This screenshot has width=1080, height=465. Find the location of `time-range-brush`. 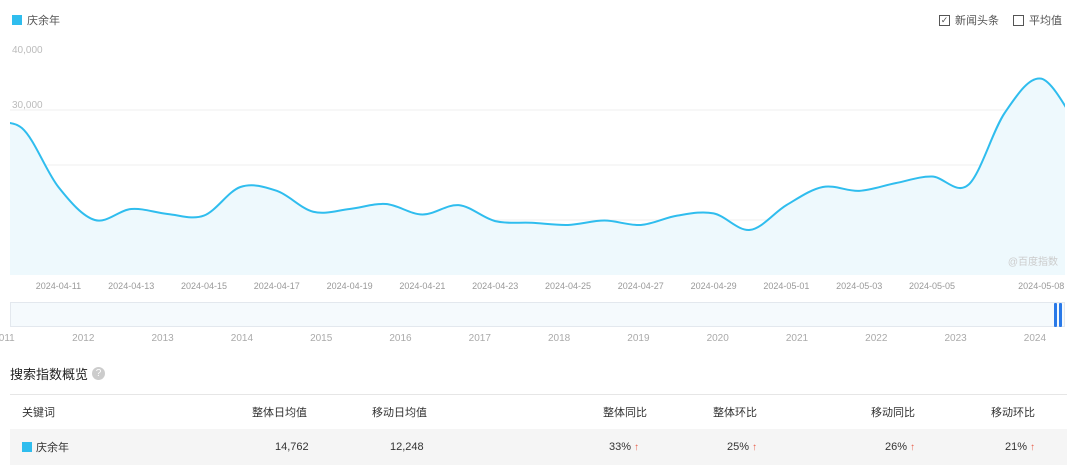

time-range-brush is located at coordinates (537, 314).